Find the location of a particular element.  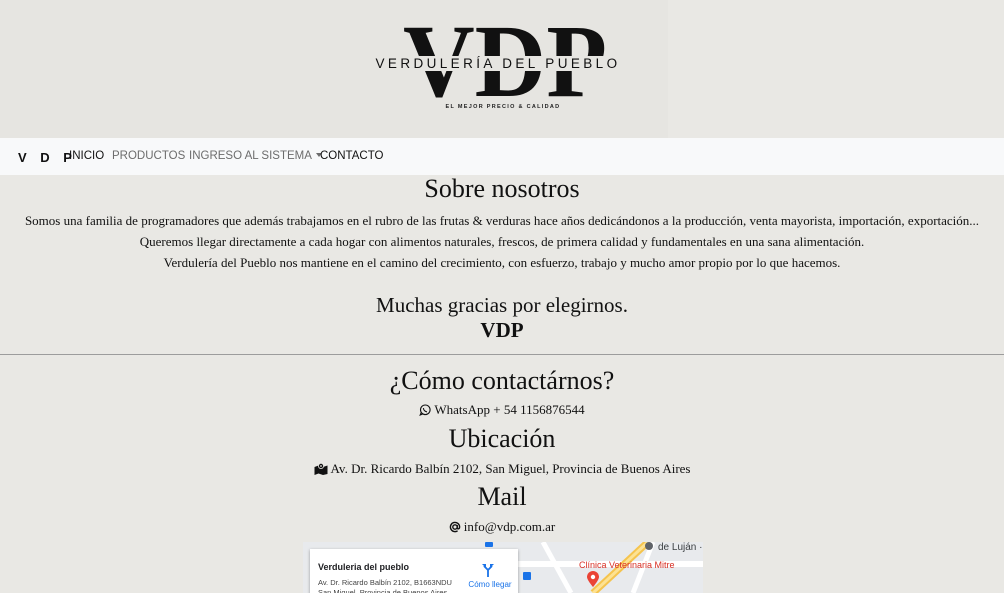

map-pin-icon is located at coordinates (593, 579).